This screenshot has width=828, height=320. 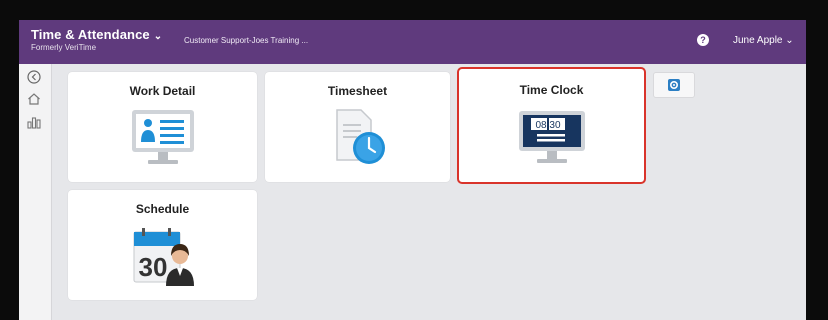 I want to click on help-icon: ?, so click(x=703, y=40).